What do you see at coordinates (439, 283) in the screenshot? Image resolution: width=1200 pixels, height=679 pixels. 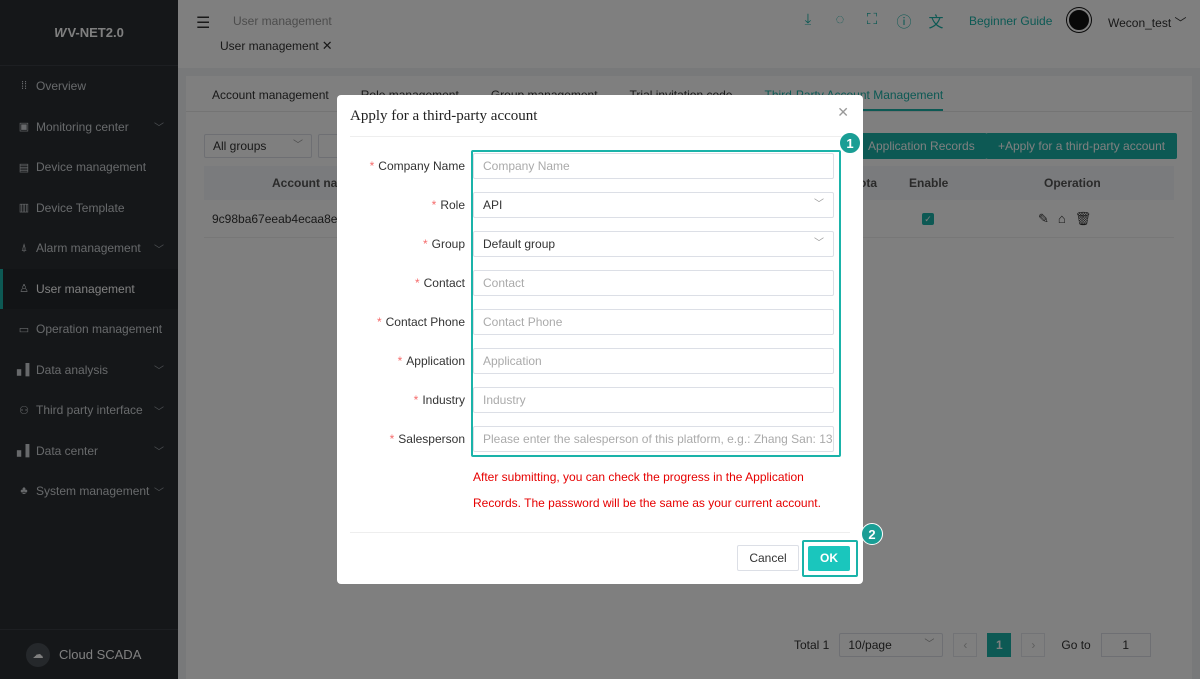 I see `contact-label: * Contact` at bounding box center [439, 283].